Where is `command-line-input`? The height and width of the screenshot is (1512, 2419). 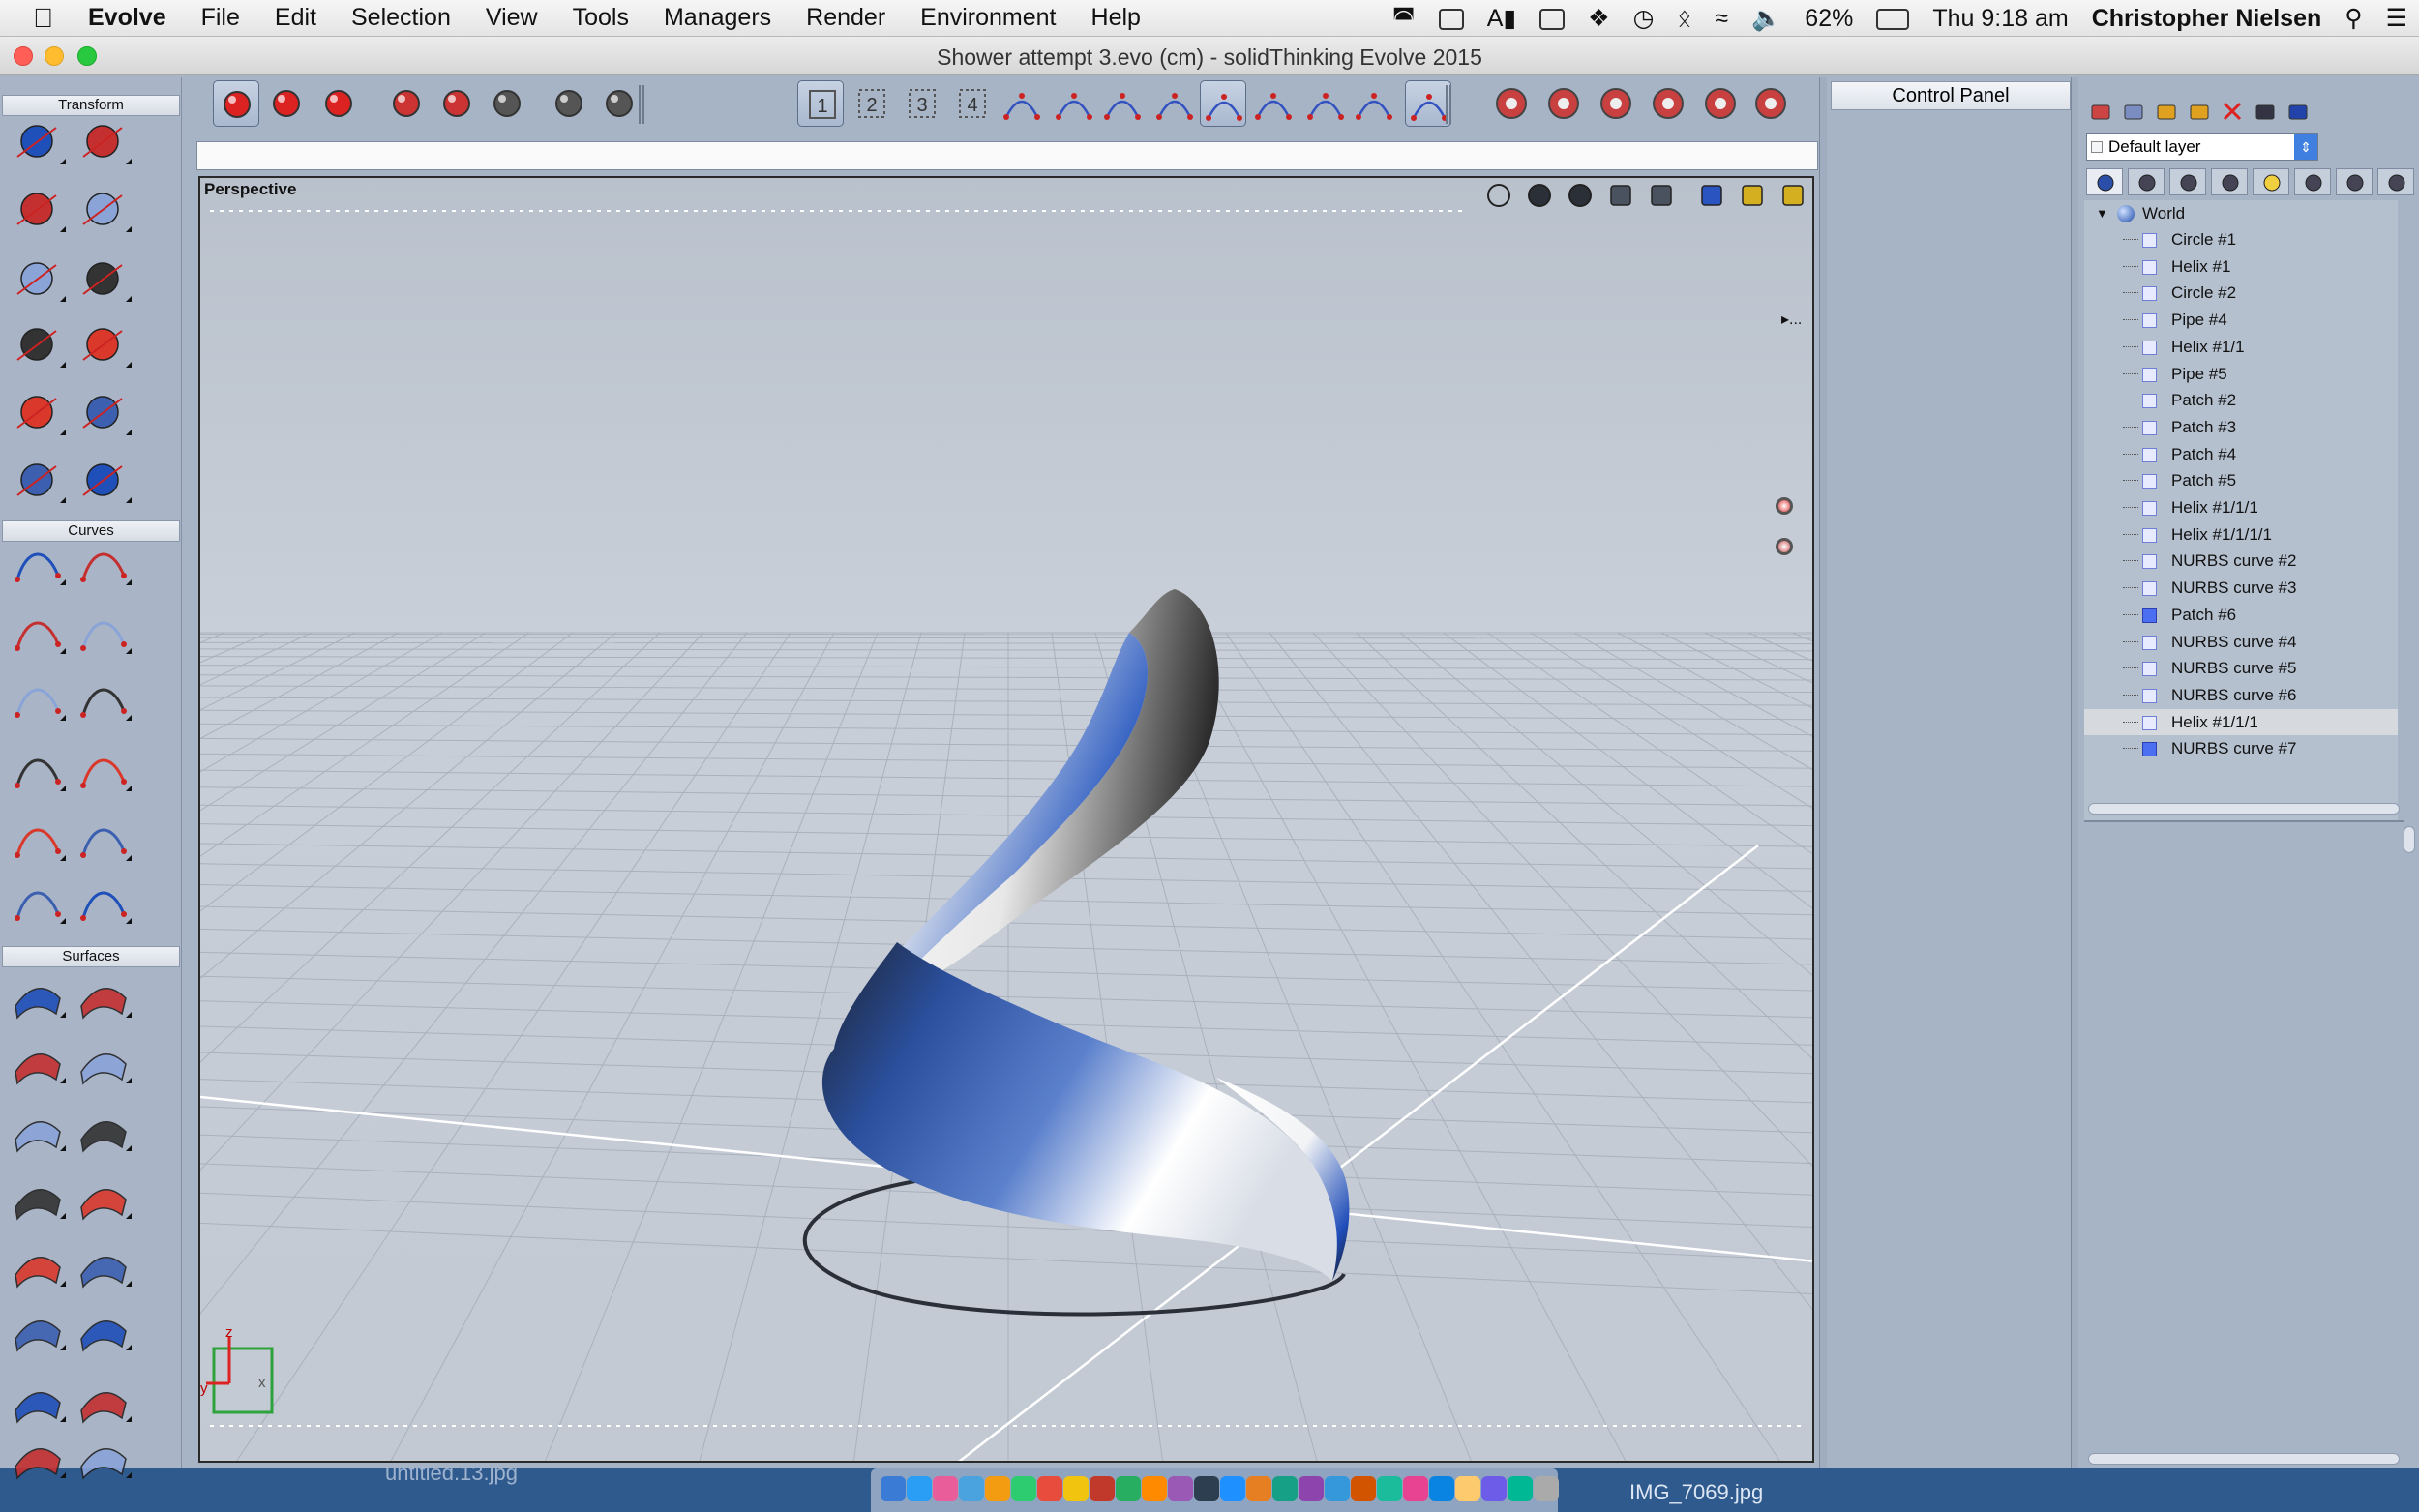 command-line-input is located at coordinates (1007, 155).